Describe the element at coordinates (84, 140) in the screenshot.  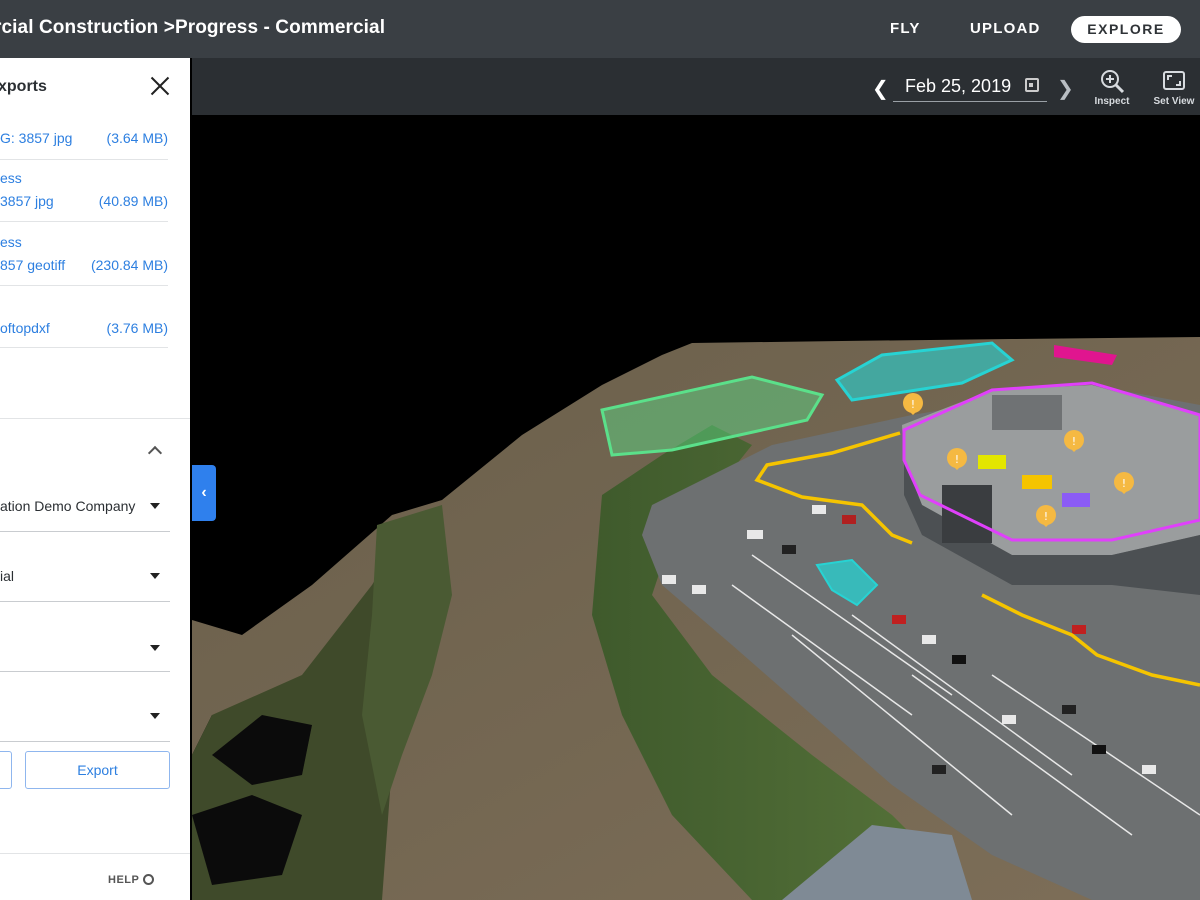
I see `export-item: G: 3857 jpg (3.64 MB)` at that location.